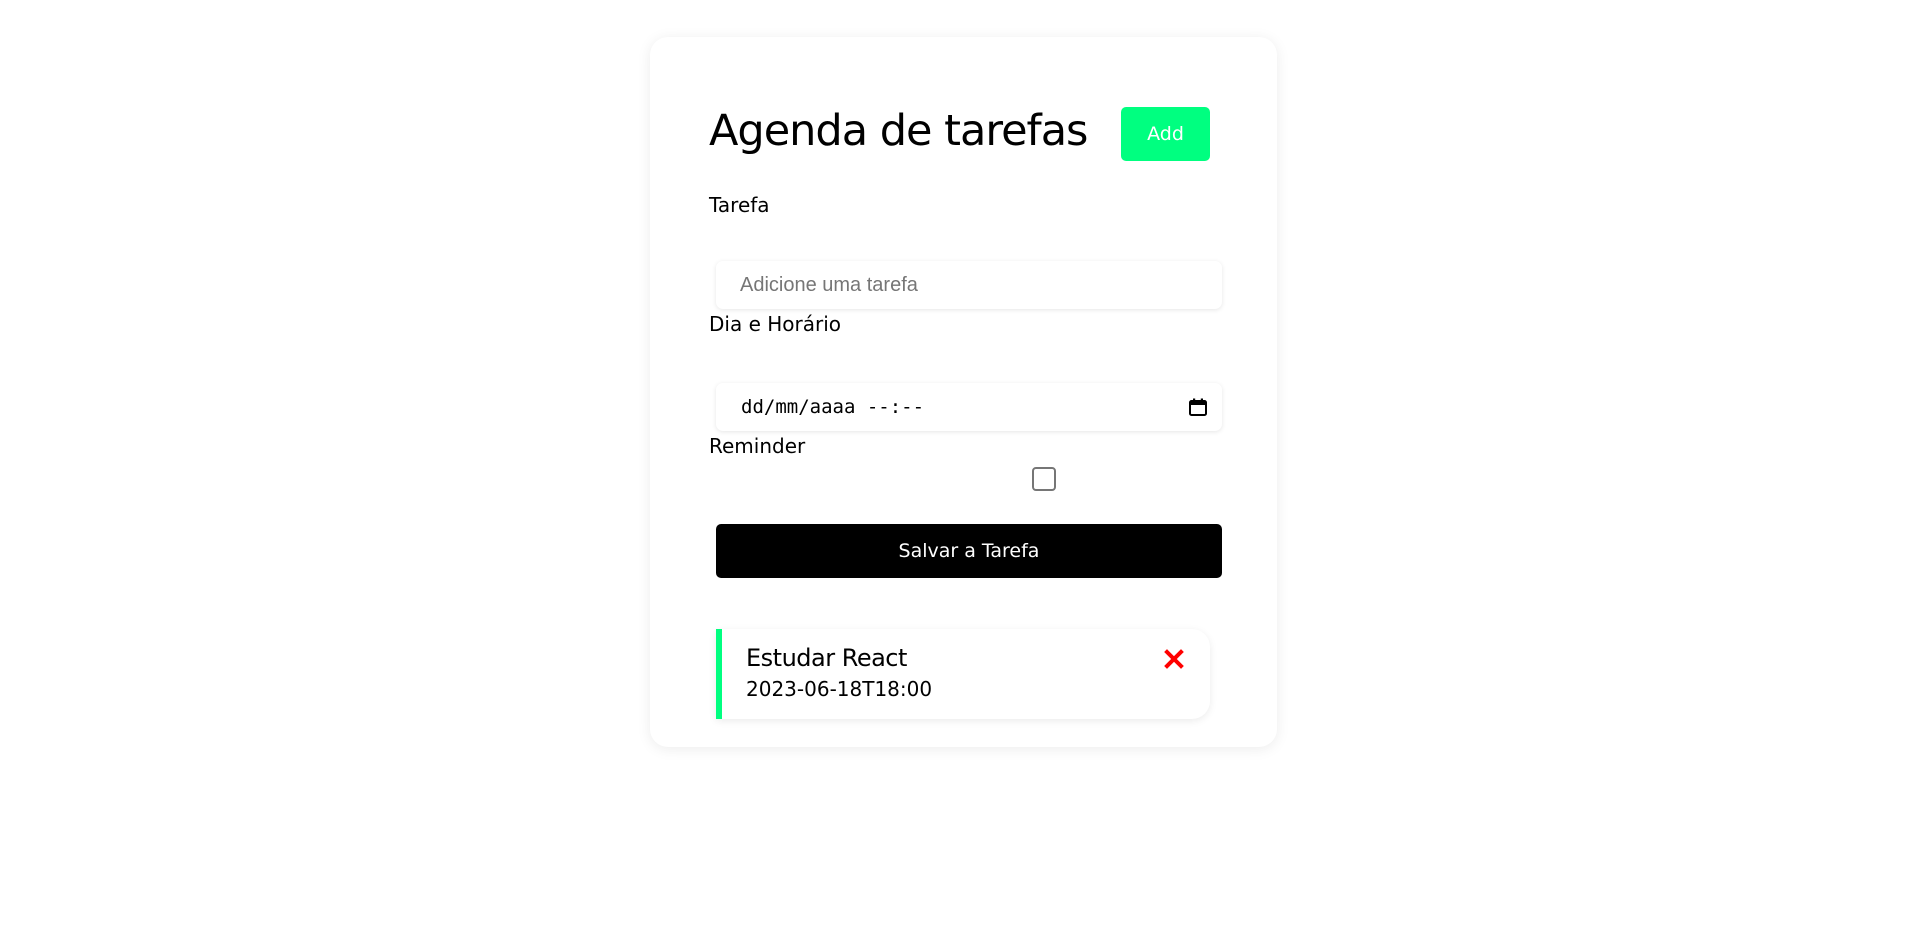 The height and width of the screenshot is (927, 1918). What do you see at coordinates (826, 658) in the screenshot?
I see `task-title: Estudar React` at bounding box center [826, 658].